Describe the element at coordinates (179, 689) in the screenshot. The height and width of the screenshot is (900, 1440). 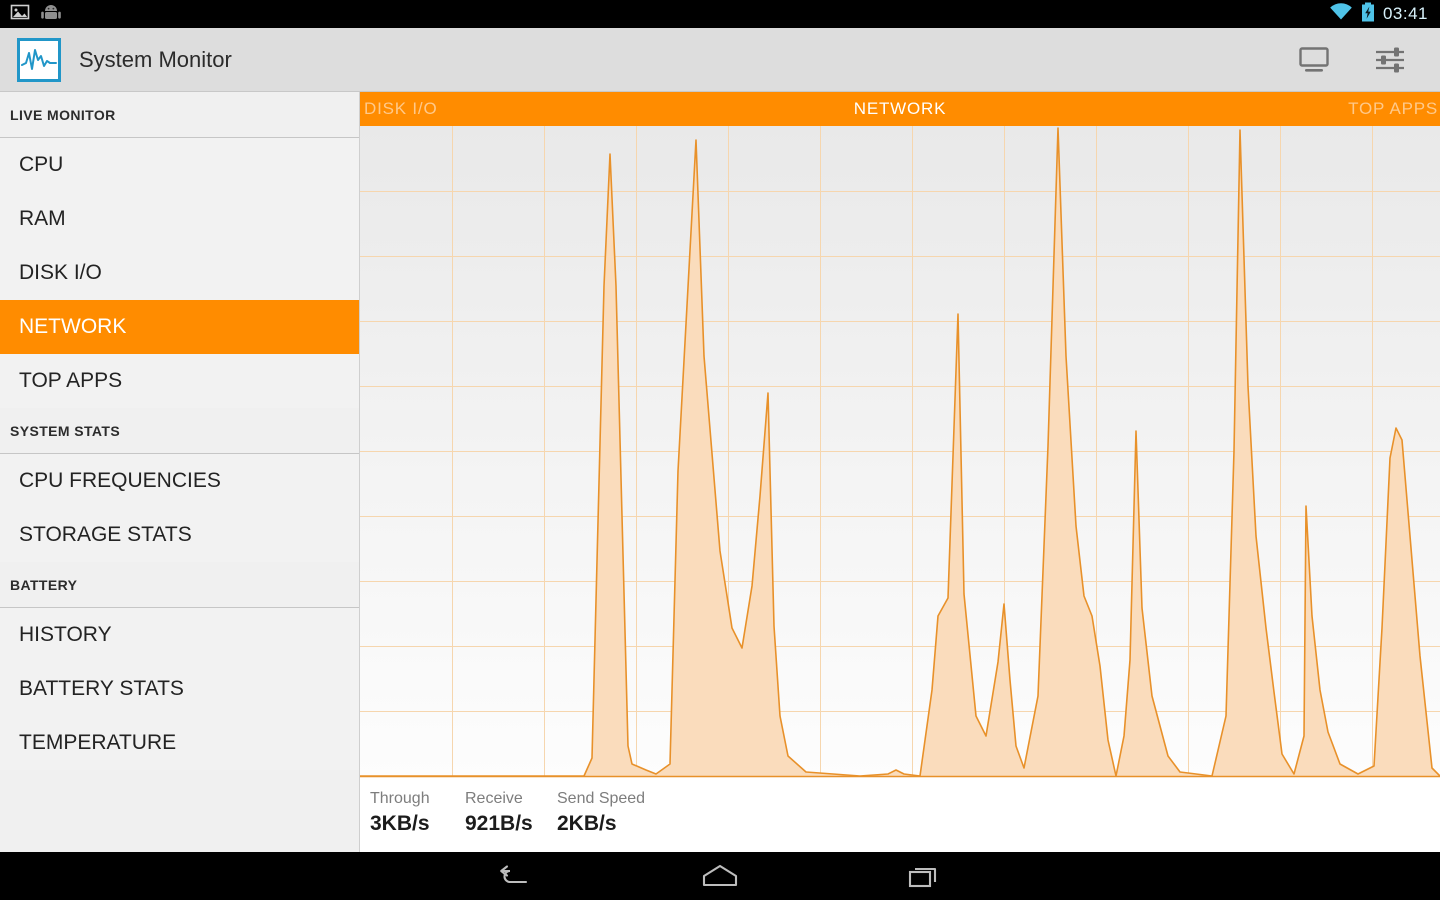
I see `sidebar-item-battery-stats: BATTERY STATS` at that location.